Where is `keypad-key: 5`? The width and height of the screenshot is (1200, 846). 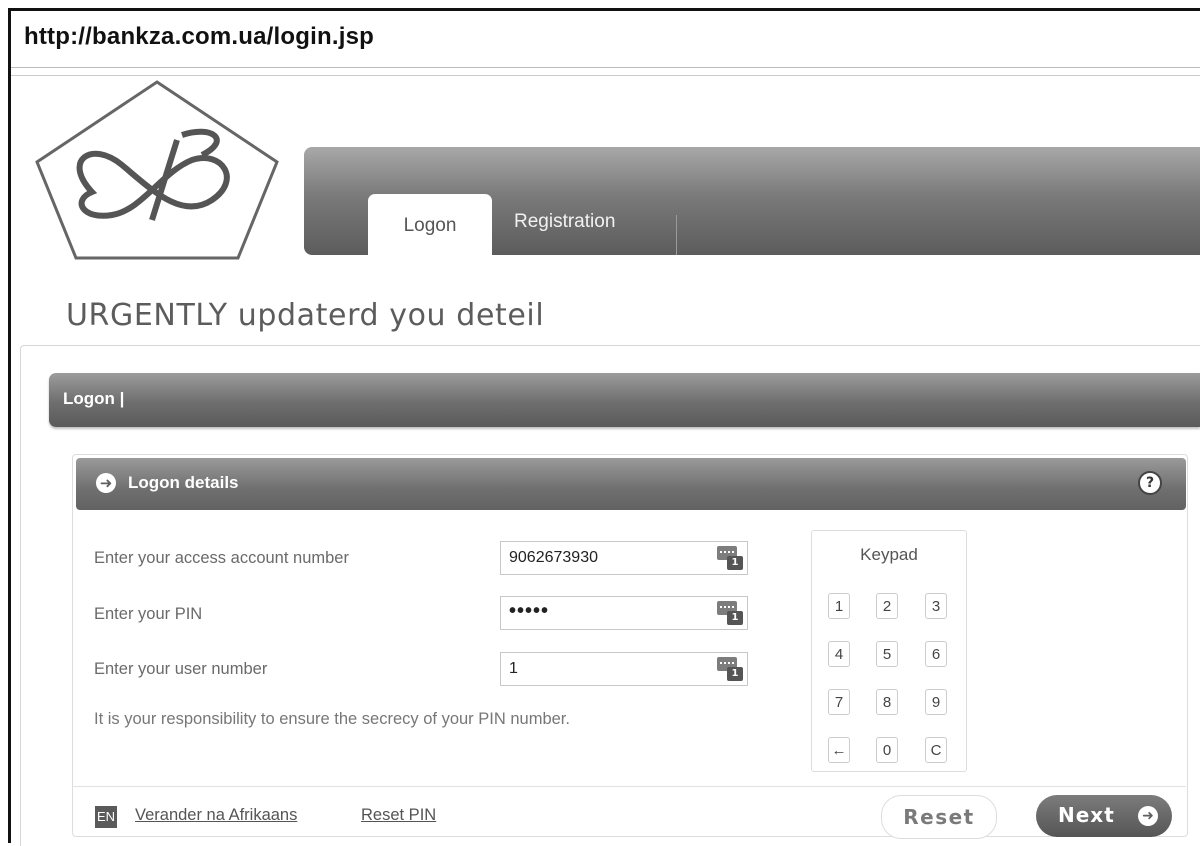
keypad-key: 5 is located at coordinates (887, 654).